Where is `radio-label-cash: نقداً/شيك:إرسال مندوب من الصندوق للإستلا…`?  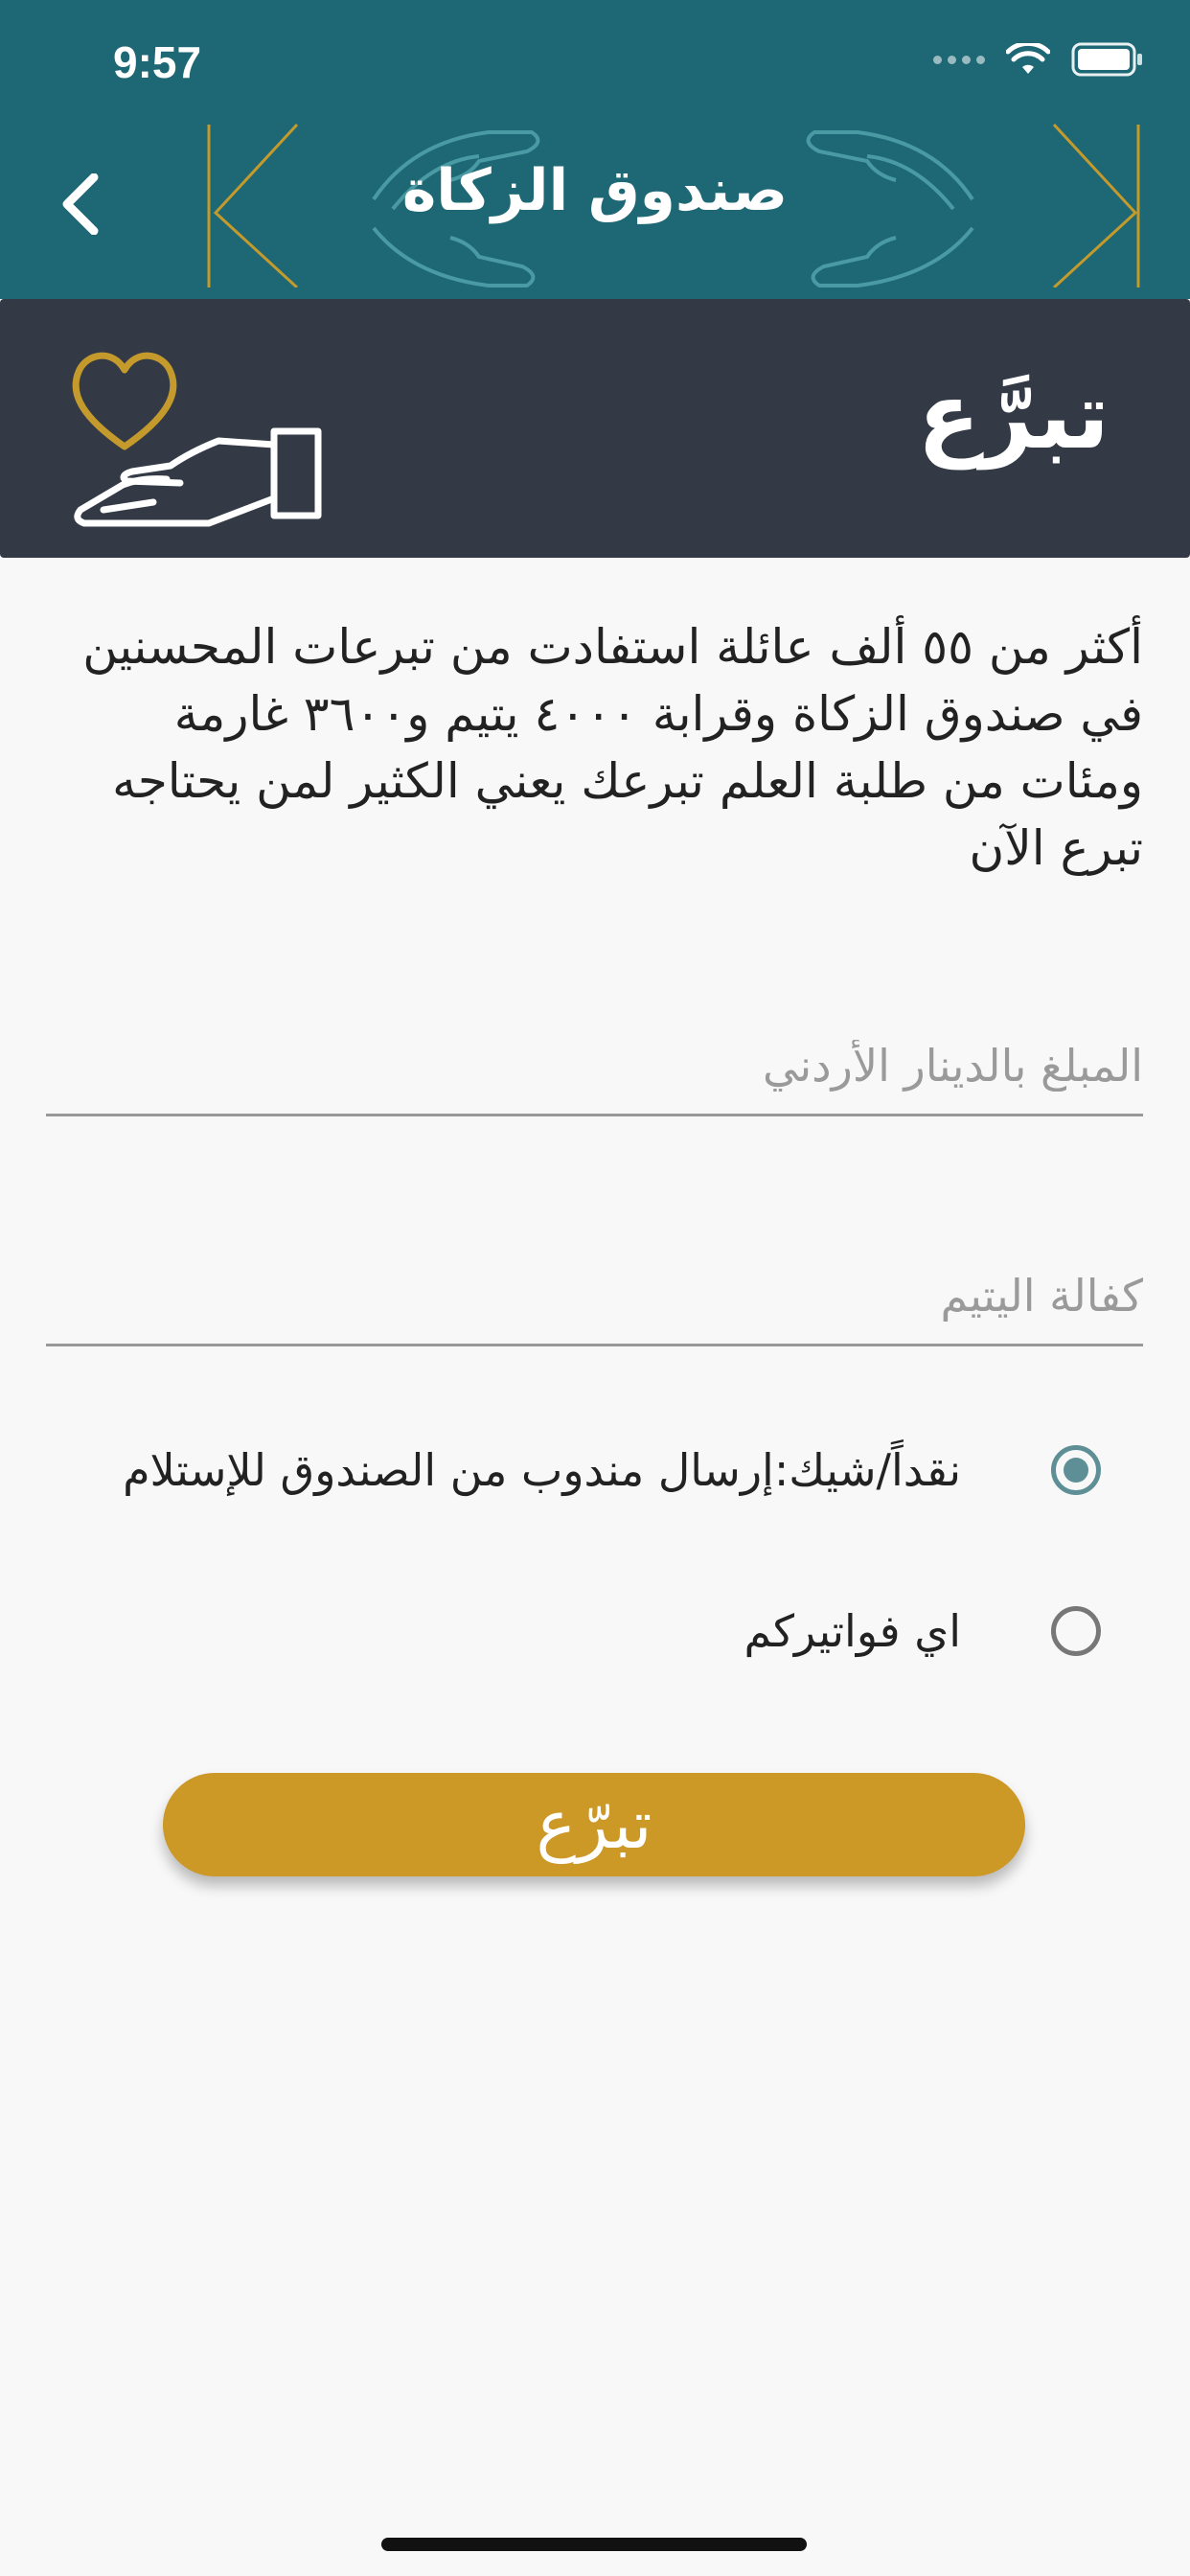 radio-label-cash: نقداً/شيك:إرسال مندوب من الصندوق للإستلا… is located at coordinates (542, 1470).